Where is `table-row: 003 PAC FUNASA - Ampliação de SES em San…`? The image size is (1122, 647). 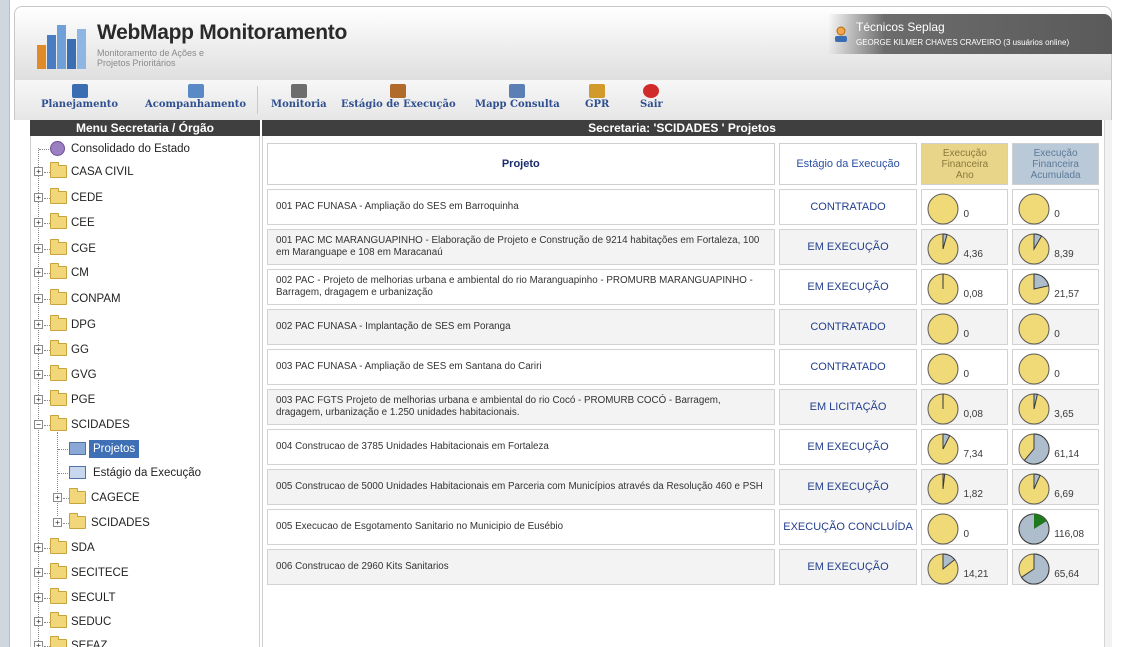
table-row: 003 PAC FUNASA - Ampliação de SES em San… is located at coordinates (683, 367).